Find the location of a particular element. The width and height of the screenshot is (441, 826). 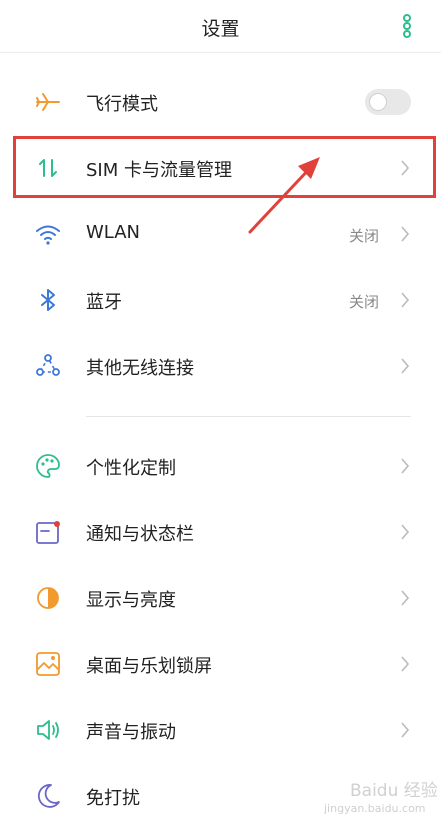

moon-icon is located at coordinates (48, 796).